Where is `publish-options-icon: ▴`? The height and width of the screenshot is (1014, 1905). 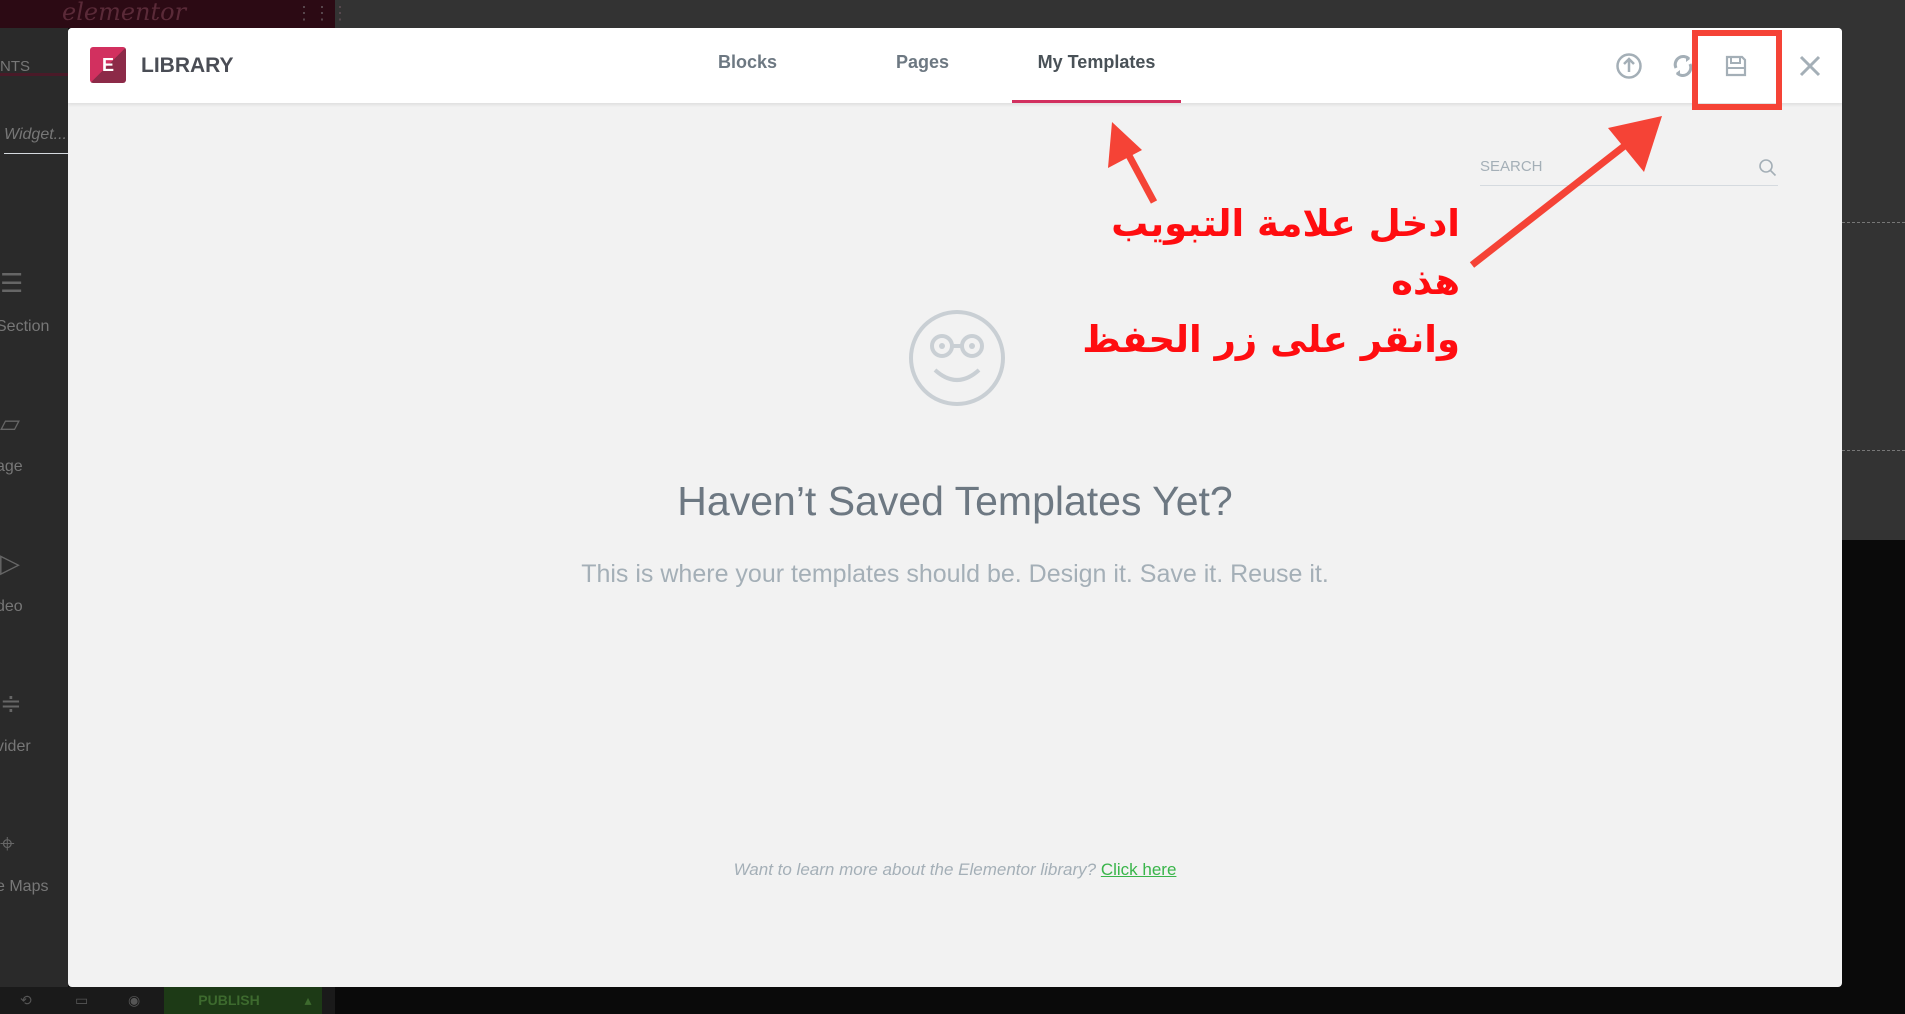
publish-options-icon: ▴ is located at coordinates (308, 1000).